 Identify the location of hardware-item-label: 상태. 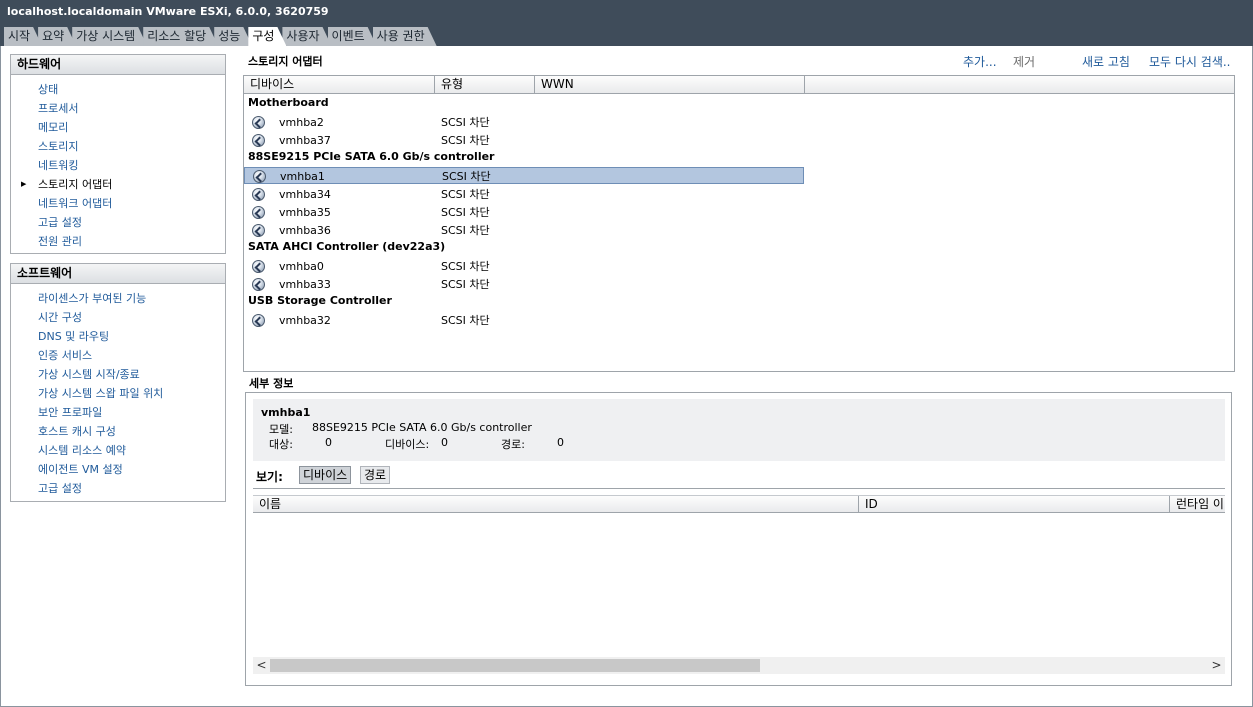
(48, 89).